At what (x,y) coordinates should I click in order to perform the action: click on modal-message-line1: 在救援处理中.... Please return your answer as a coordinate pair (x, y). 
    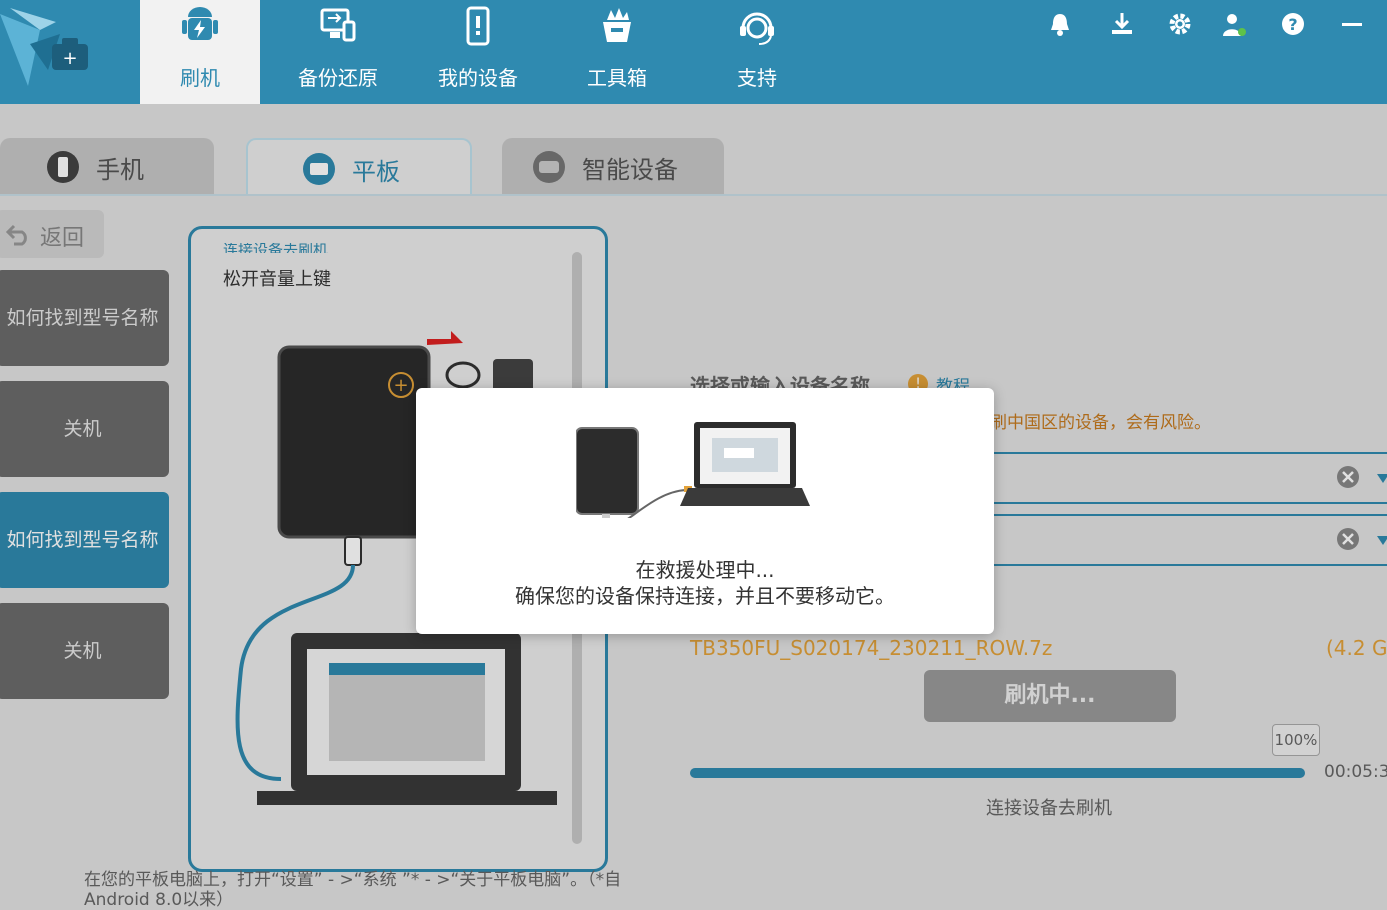
    Looking at the image, I should click on (705, 570).